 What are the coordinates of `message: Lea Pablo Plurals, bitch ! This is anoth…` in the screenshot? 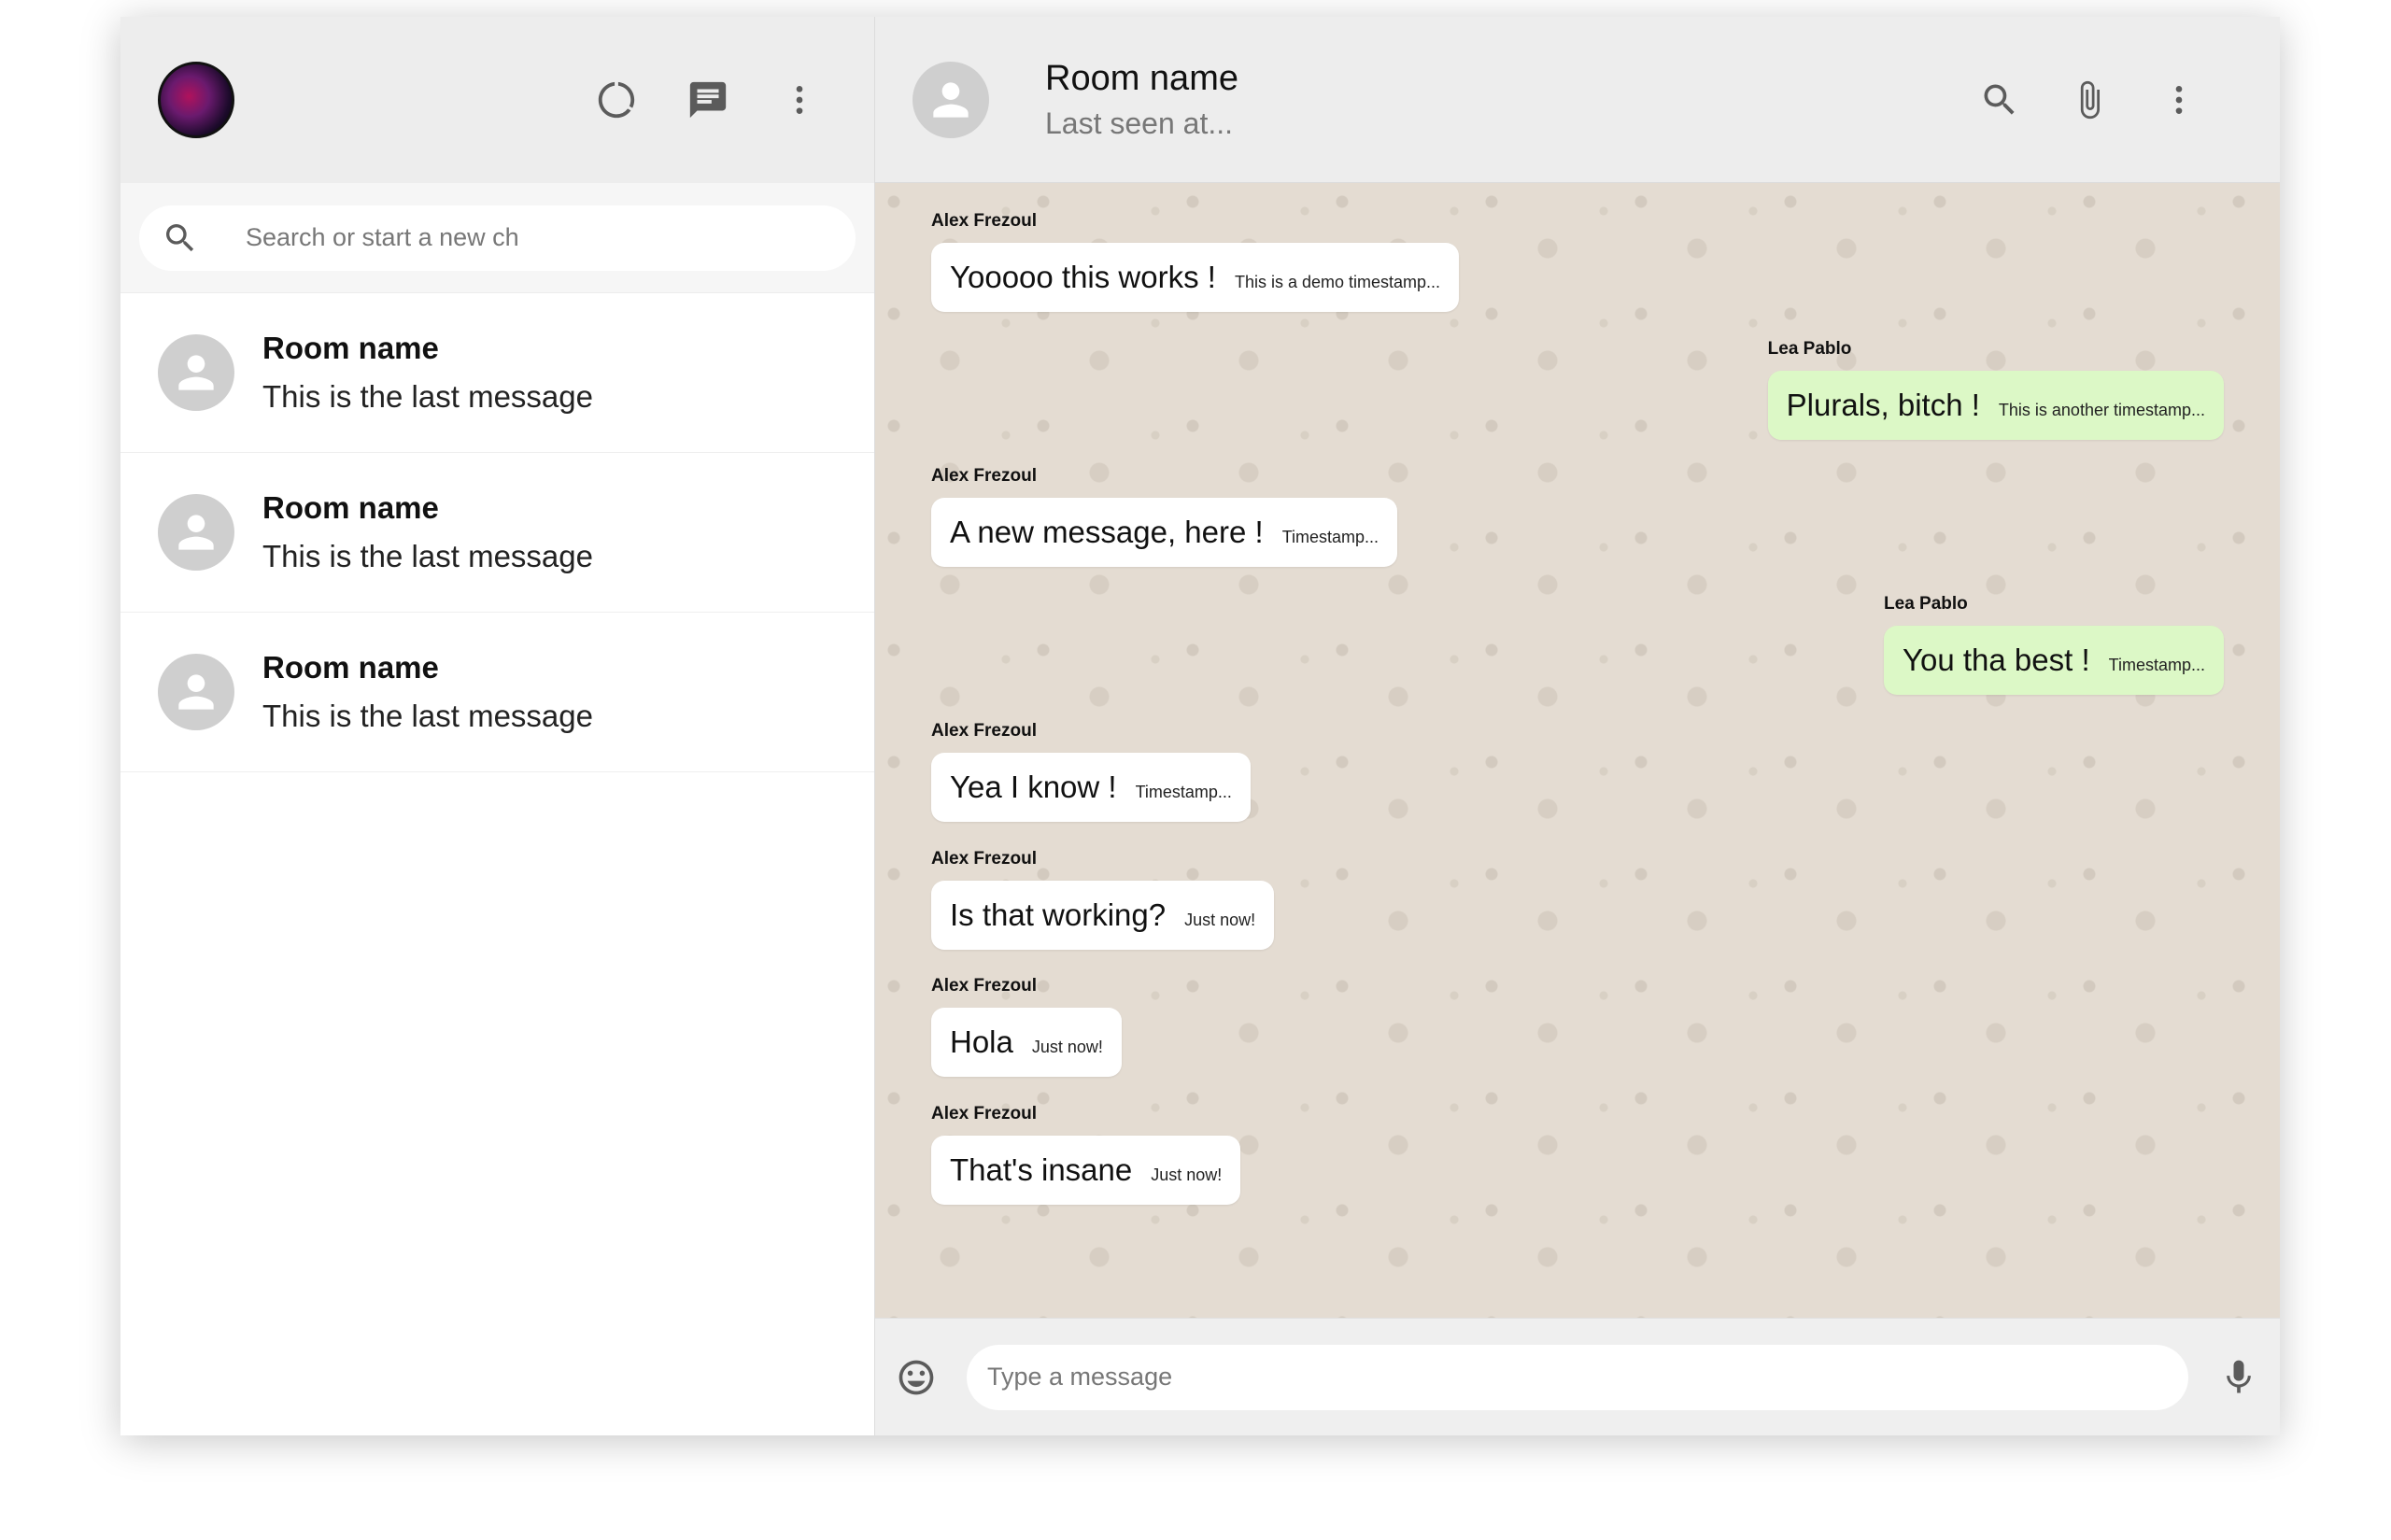 It's located at (1996, 389).